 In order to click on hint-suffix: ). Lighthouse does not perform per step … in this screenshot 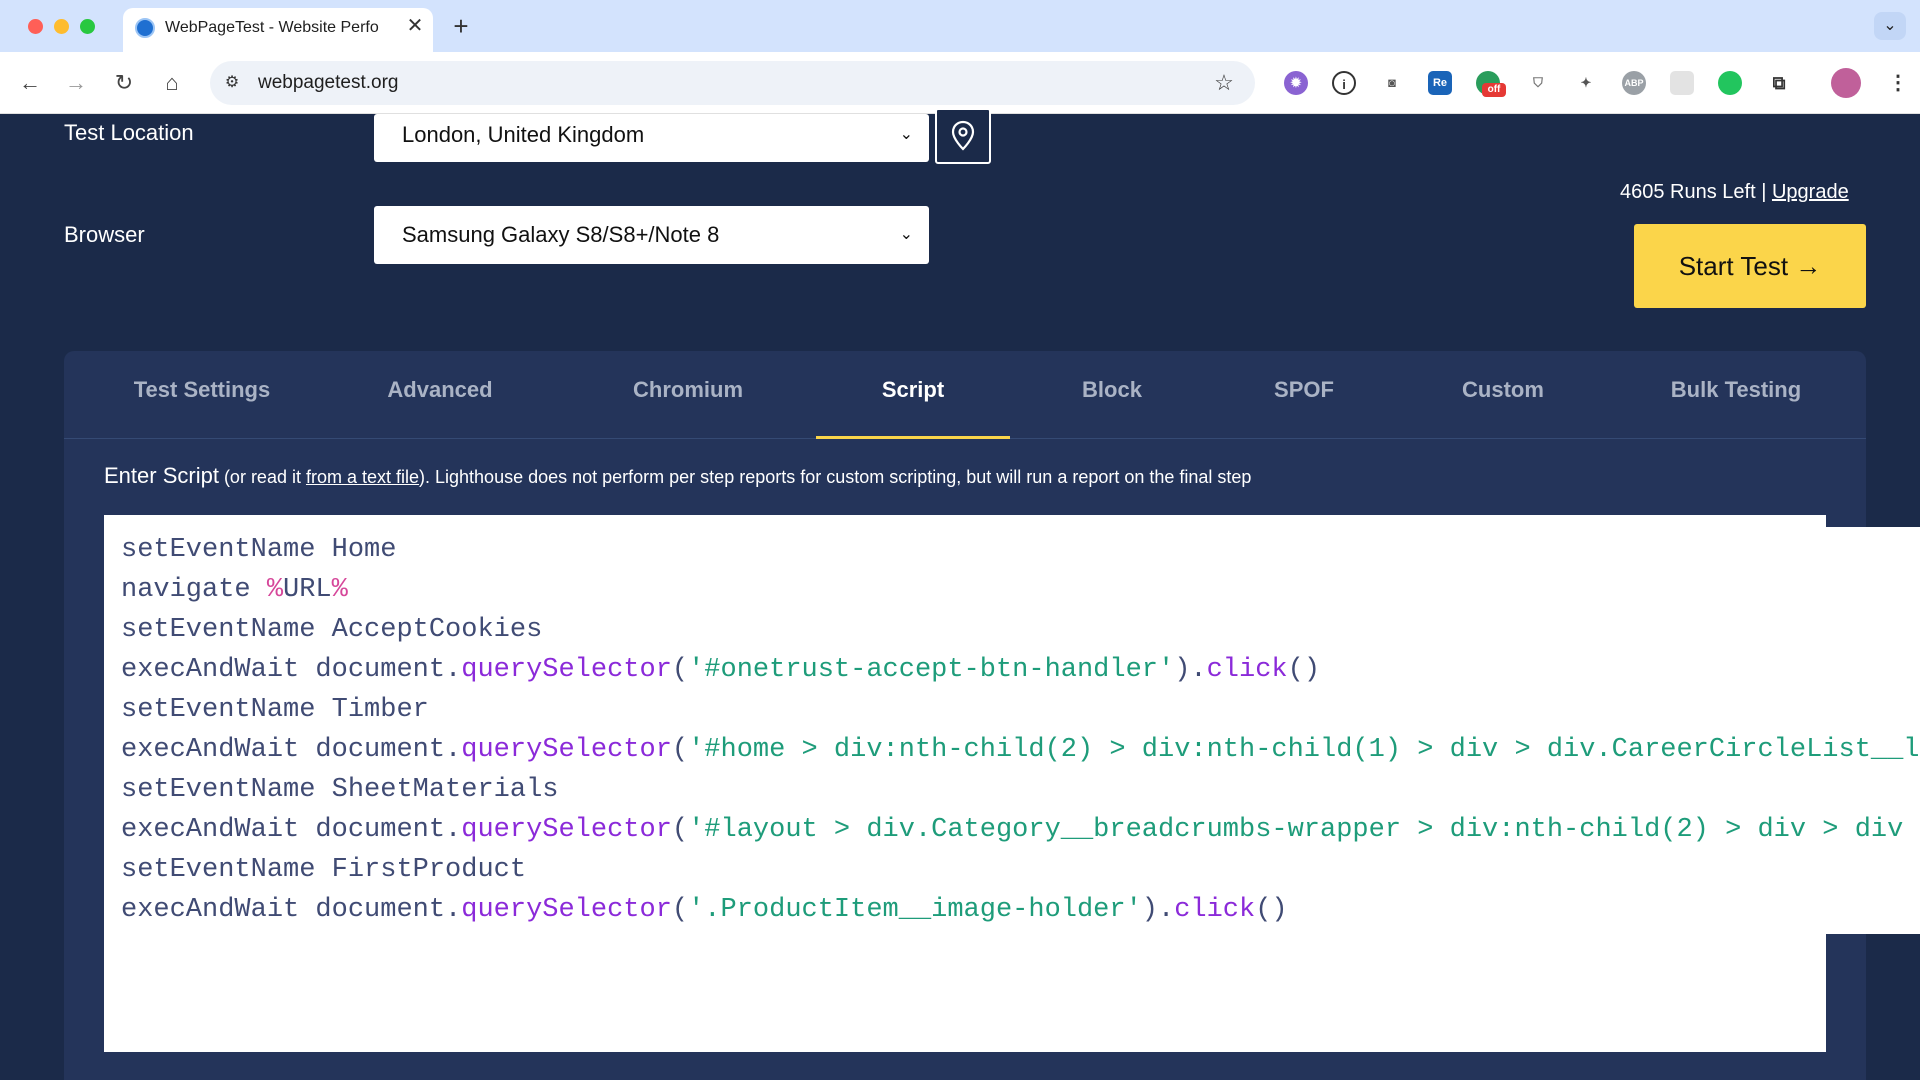, I will do `click(835, 477)`.